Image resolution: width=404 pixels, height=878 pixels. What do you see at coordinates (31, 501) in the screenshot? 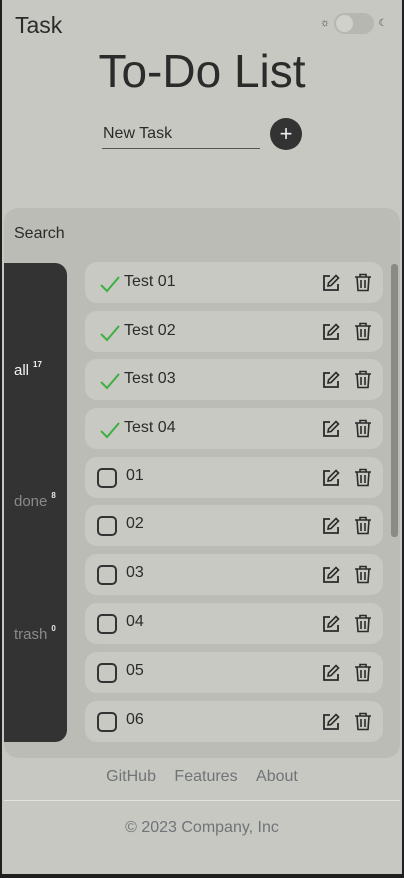
I see `filter-label: done` at bounding box center [31, 501].